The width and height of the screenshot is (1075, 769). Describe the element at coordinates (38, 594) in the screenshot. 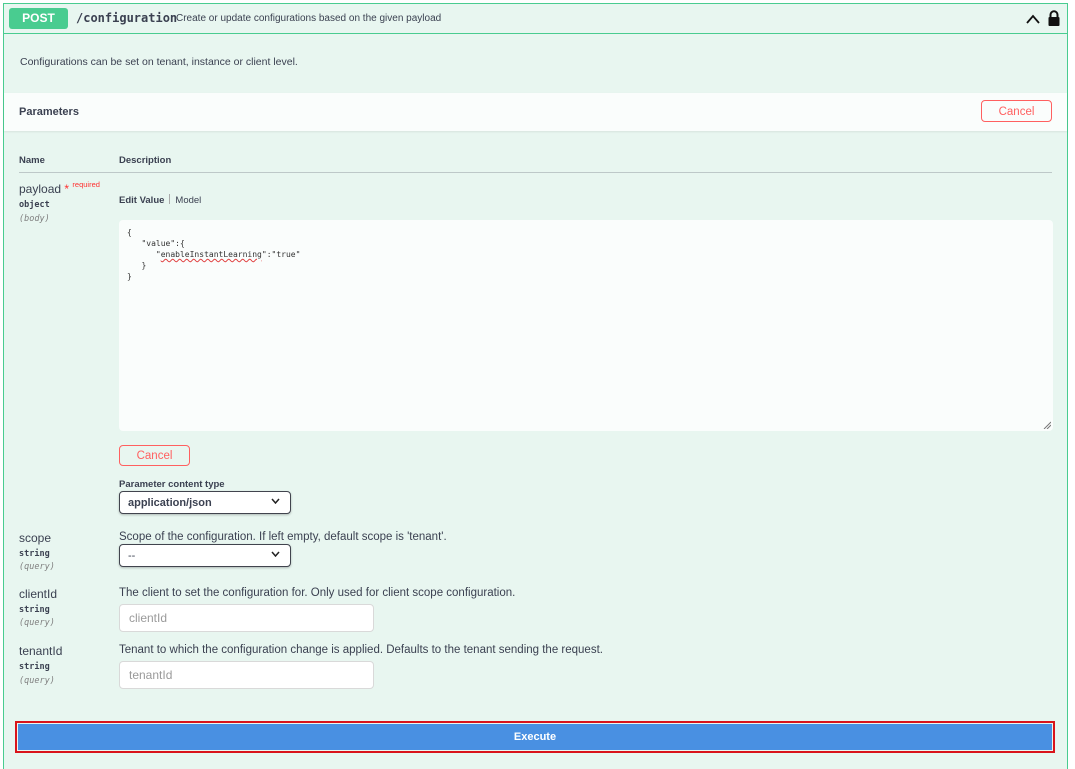

I see `param-name-clientid: clientId` at that location.